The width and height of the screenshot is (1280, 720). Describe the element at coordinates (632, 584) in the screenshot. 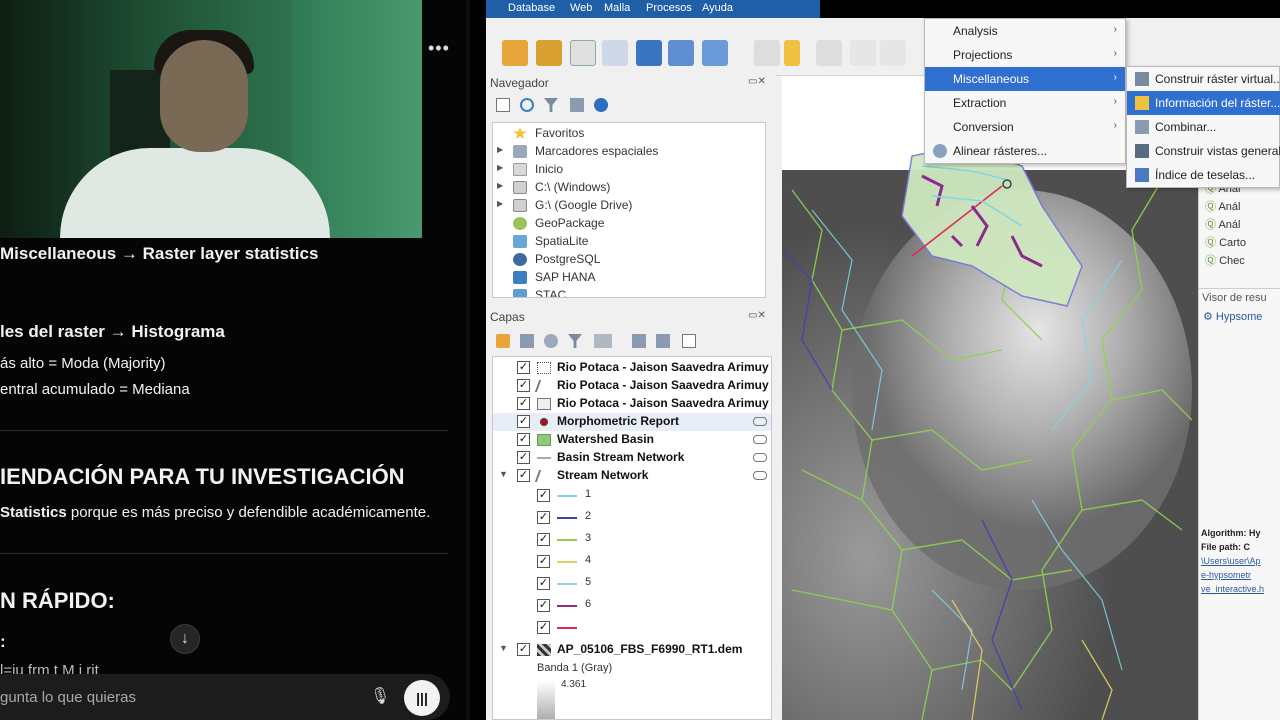

I see `class-item: ✓ 5` at that location.